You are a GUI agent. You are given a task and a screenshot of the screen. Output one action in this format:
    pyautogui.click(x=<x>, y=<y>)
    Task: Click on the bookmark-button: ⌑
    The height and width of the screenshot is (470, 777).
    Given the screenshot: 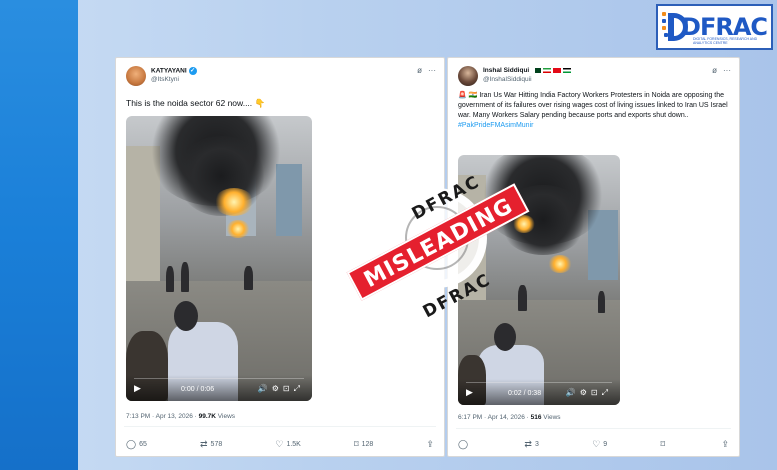 What is the action you would take?
    pyautogui.click(x=665, y=444)
    